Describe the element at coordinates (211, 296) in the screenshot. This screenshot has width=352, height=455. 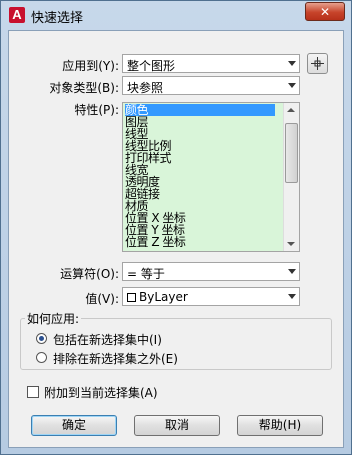
I see `value-select: ByLayer` at that location.